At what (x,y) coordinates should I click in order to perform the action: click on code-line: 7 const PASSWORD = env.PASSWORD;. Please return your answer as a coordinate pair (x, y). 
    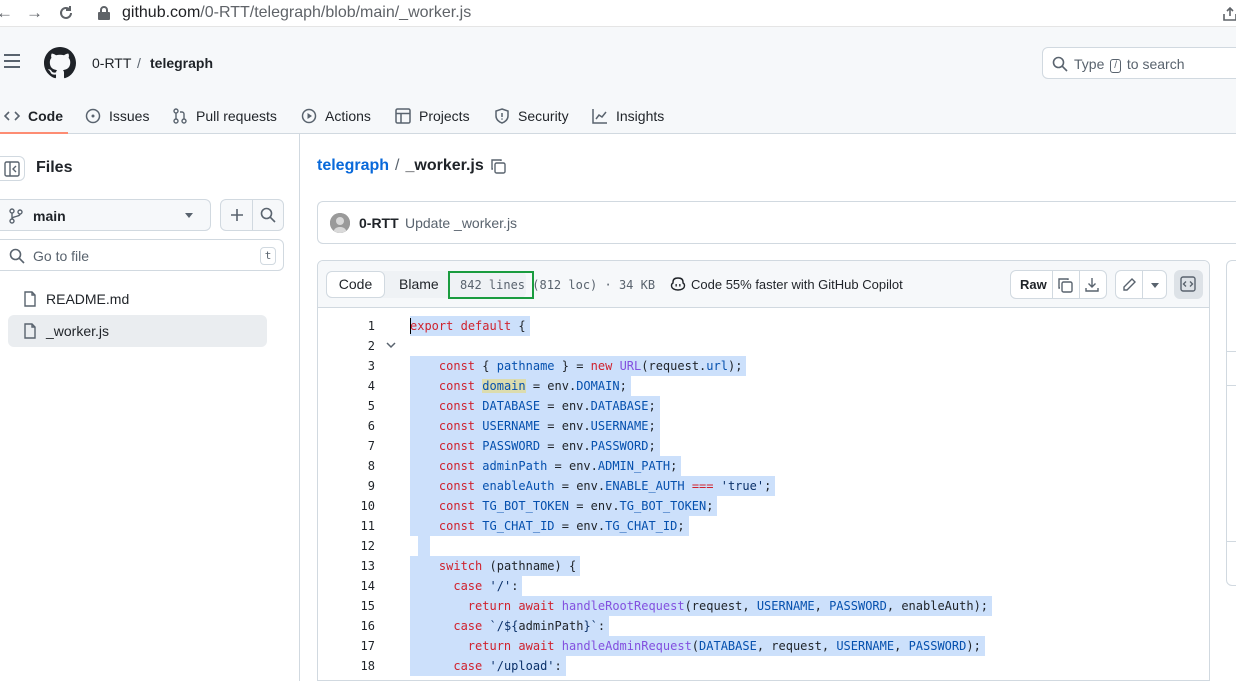
    Looking at the image, I should click on (763, 446).